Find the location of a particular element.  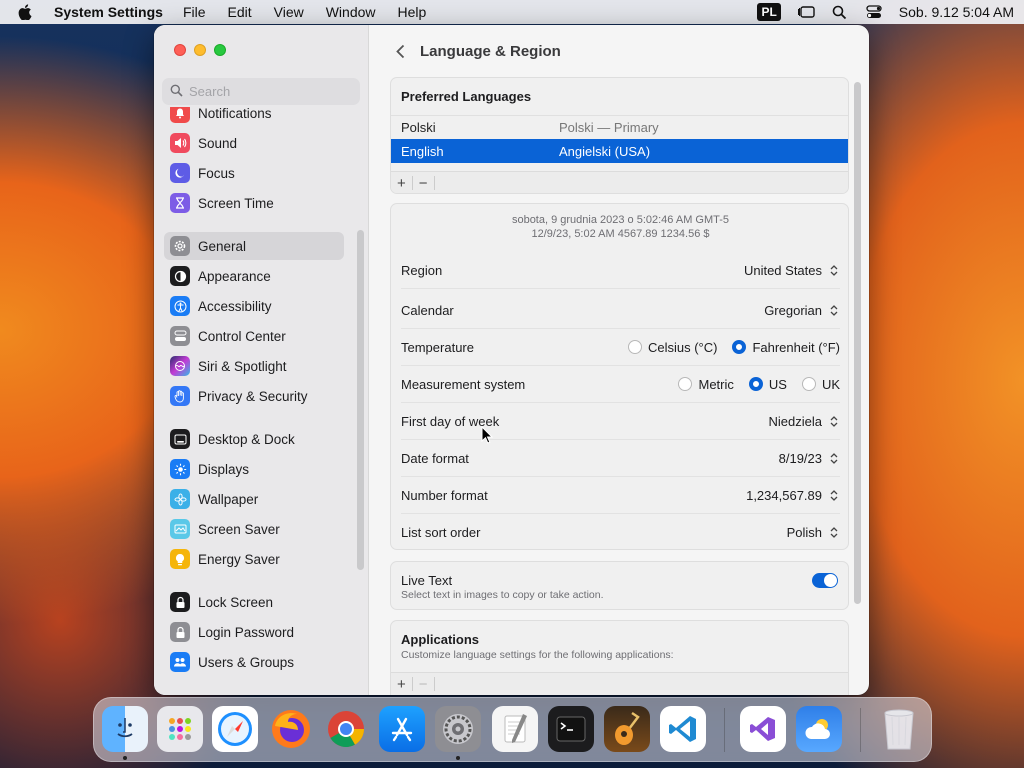

vscode-icon is located at coordinates (683, 729).